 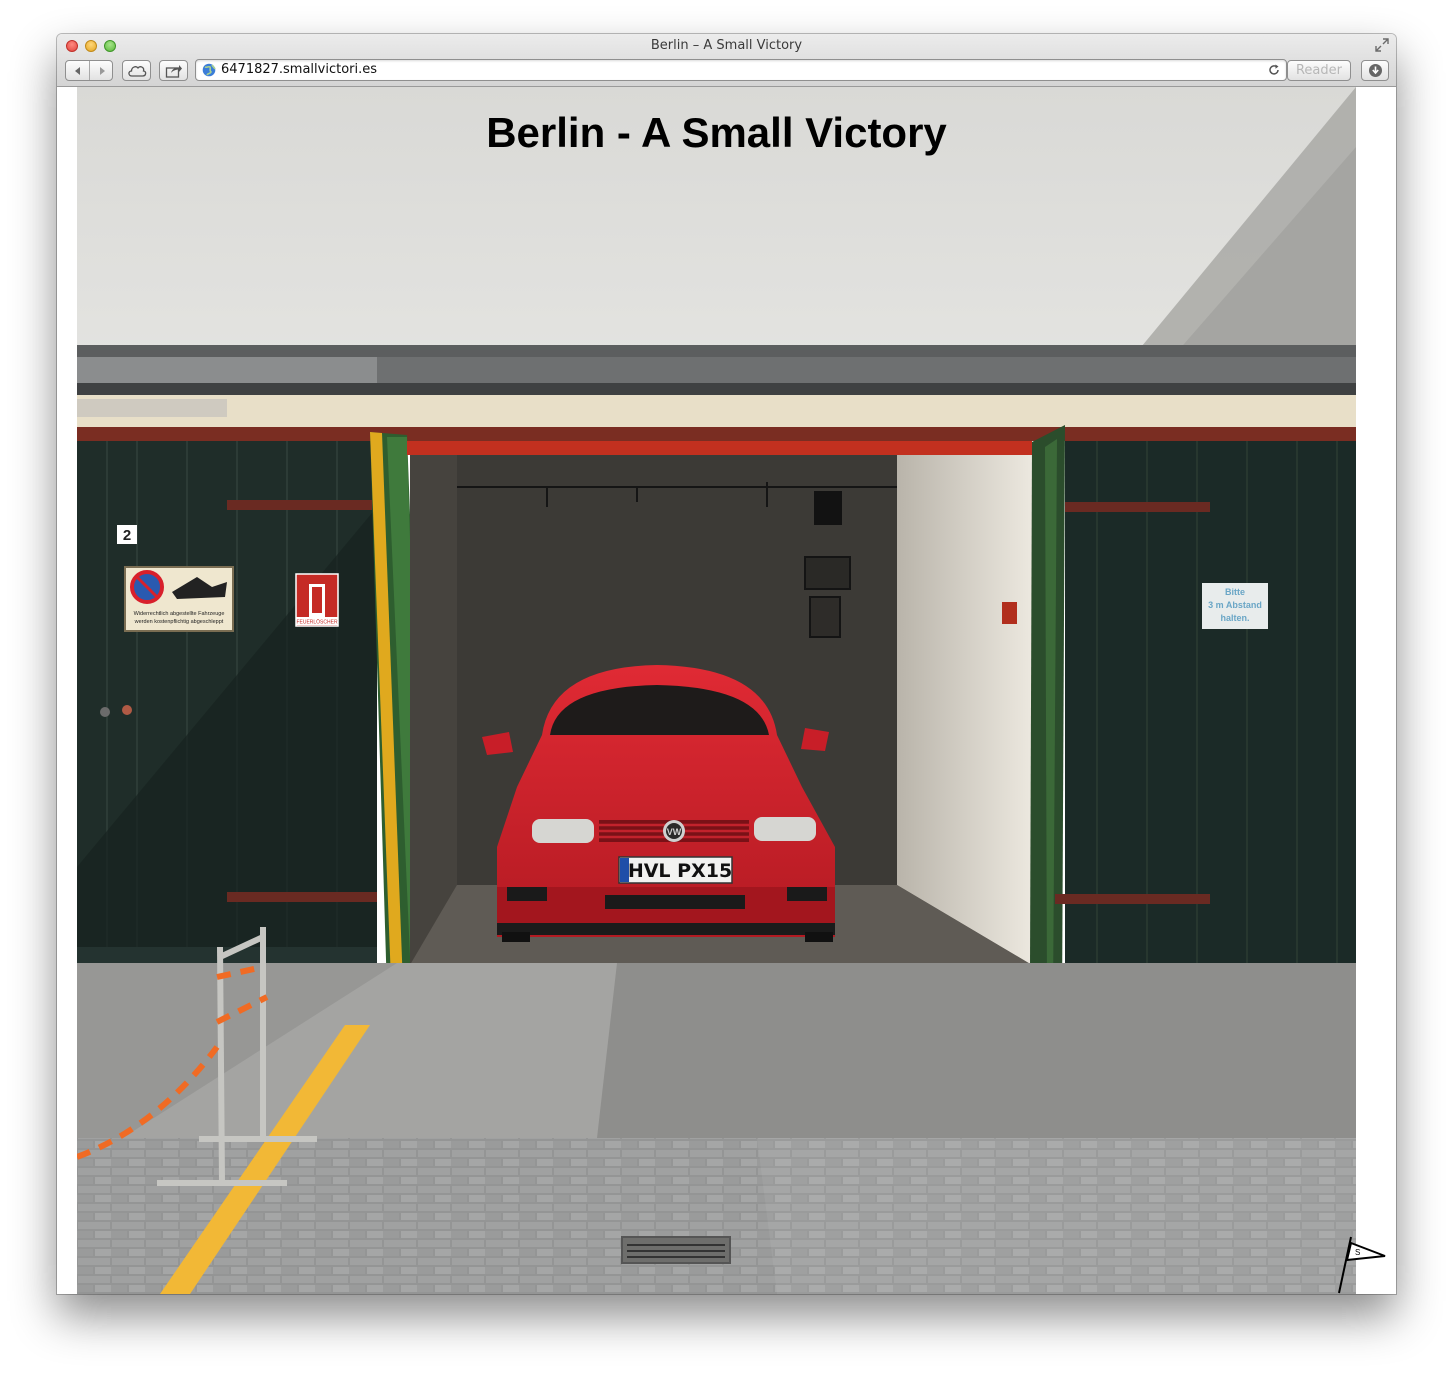 I want to click on extinguisher-sign-text: FEUERLÖSCHER, so click(x=317, y=622).